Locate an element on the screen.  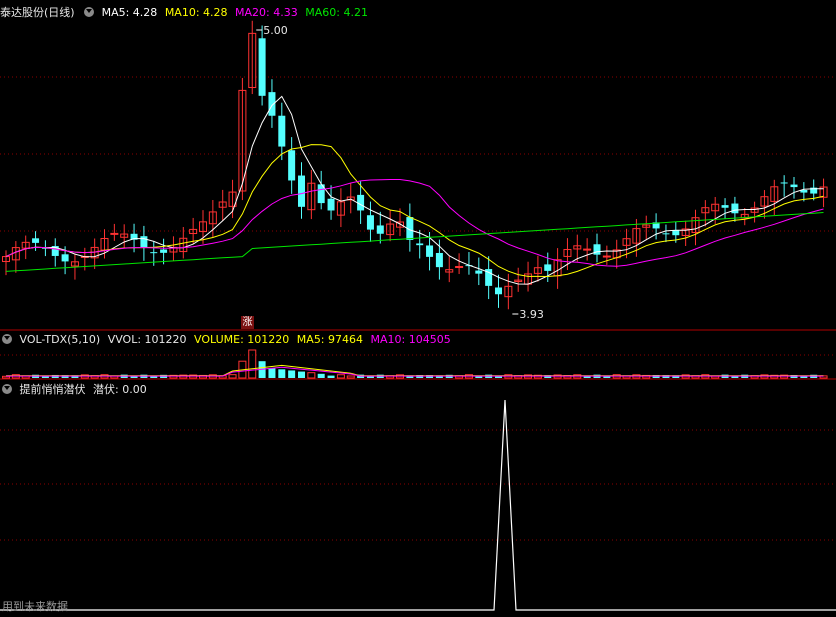
limit-up-badge: 涨 is located at coordinates (247, 322).